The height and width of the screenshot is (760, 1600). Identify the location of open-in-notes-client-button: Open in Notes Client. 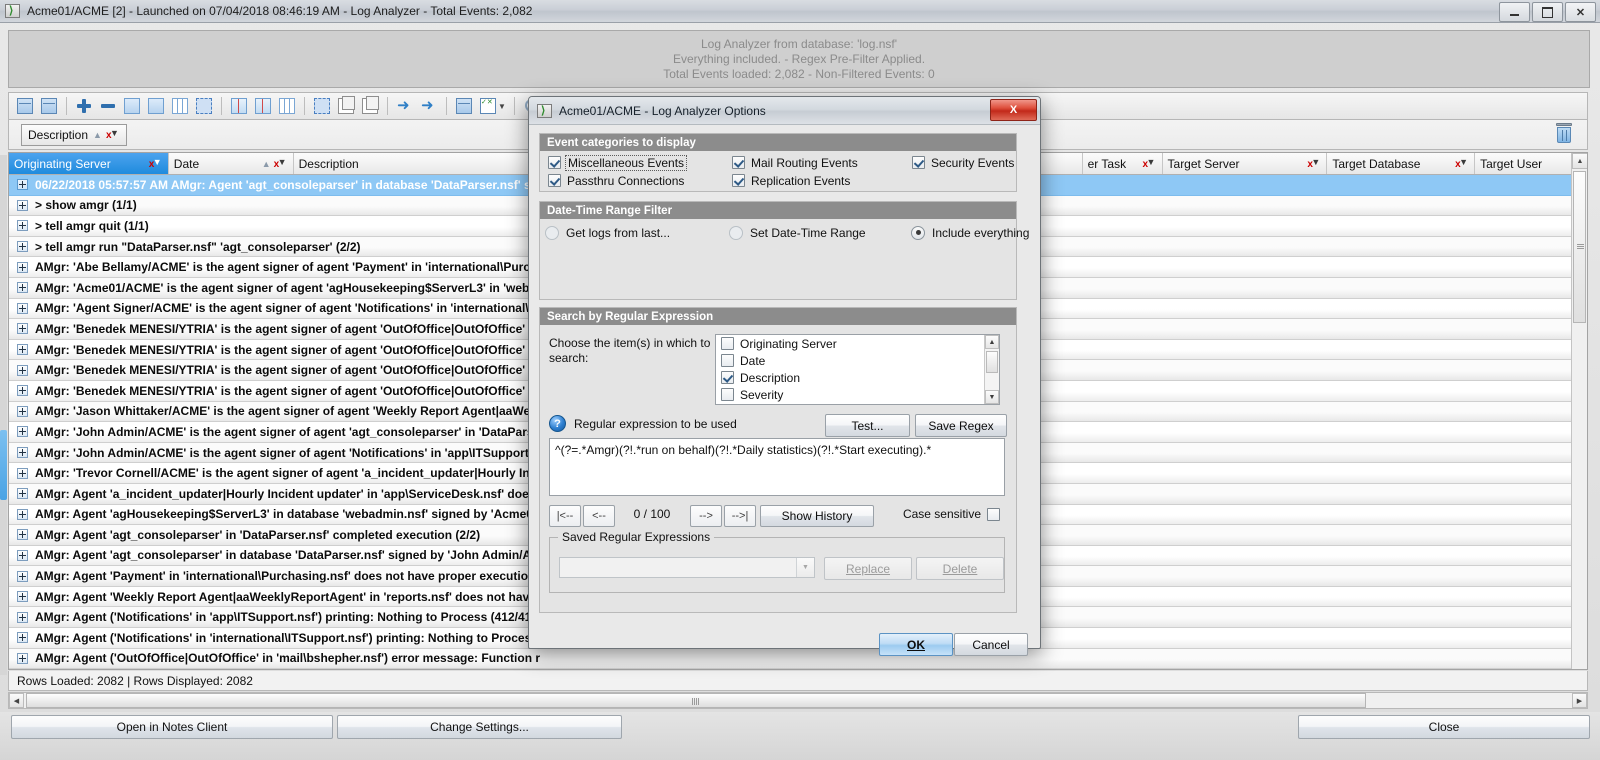
(172, 727).